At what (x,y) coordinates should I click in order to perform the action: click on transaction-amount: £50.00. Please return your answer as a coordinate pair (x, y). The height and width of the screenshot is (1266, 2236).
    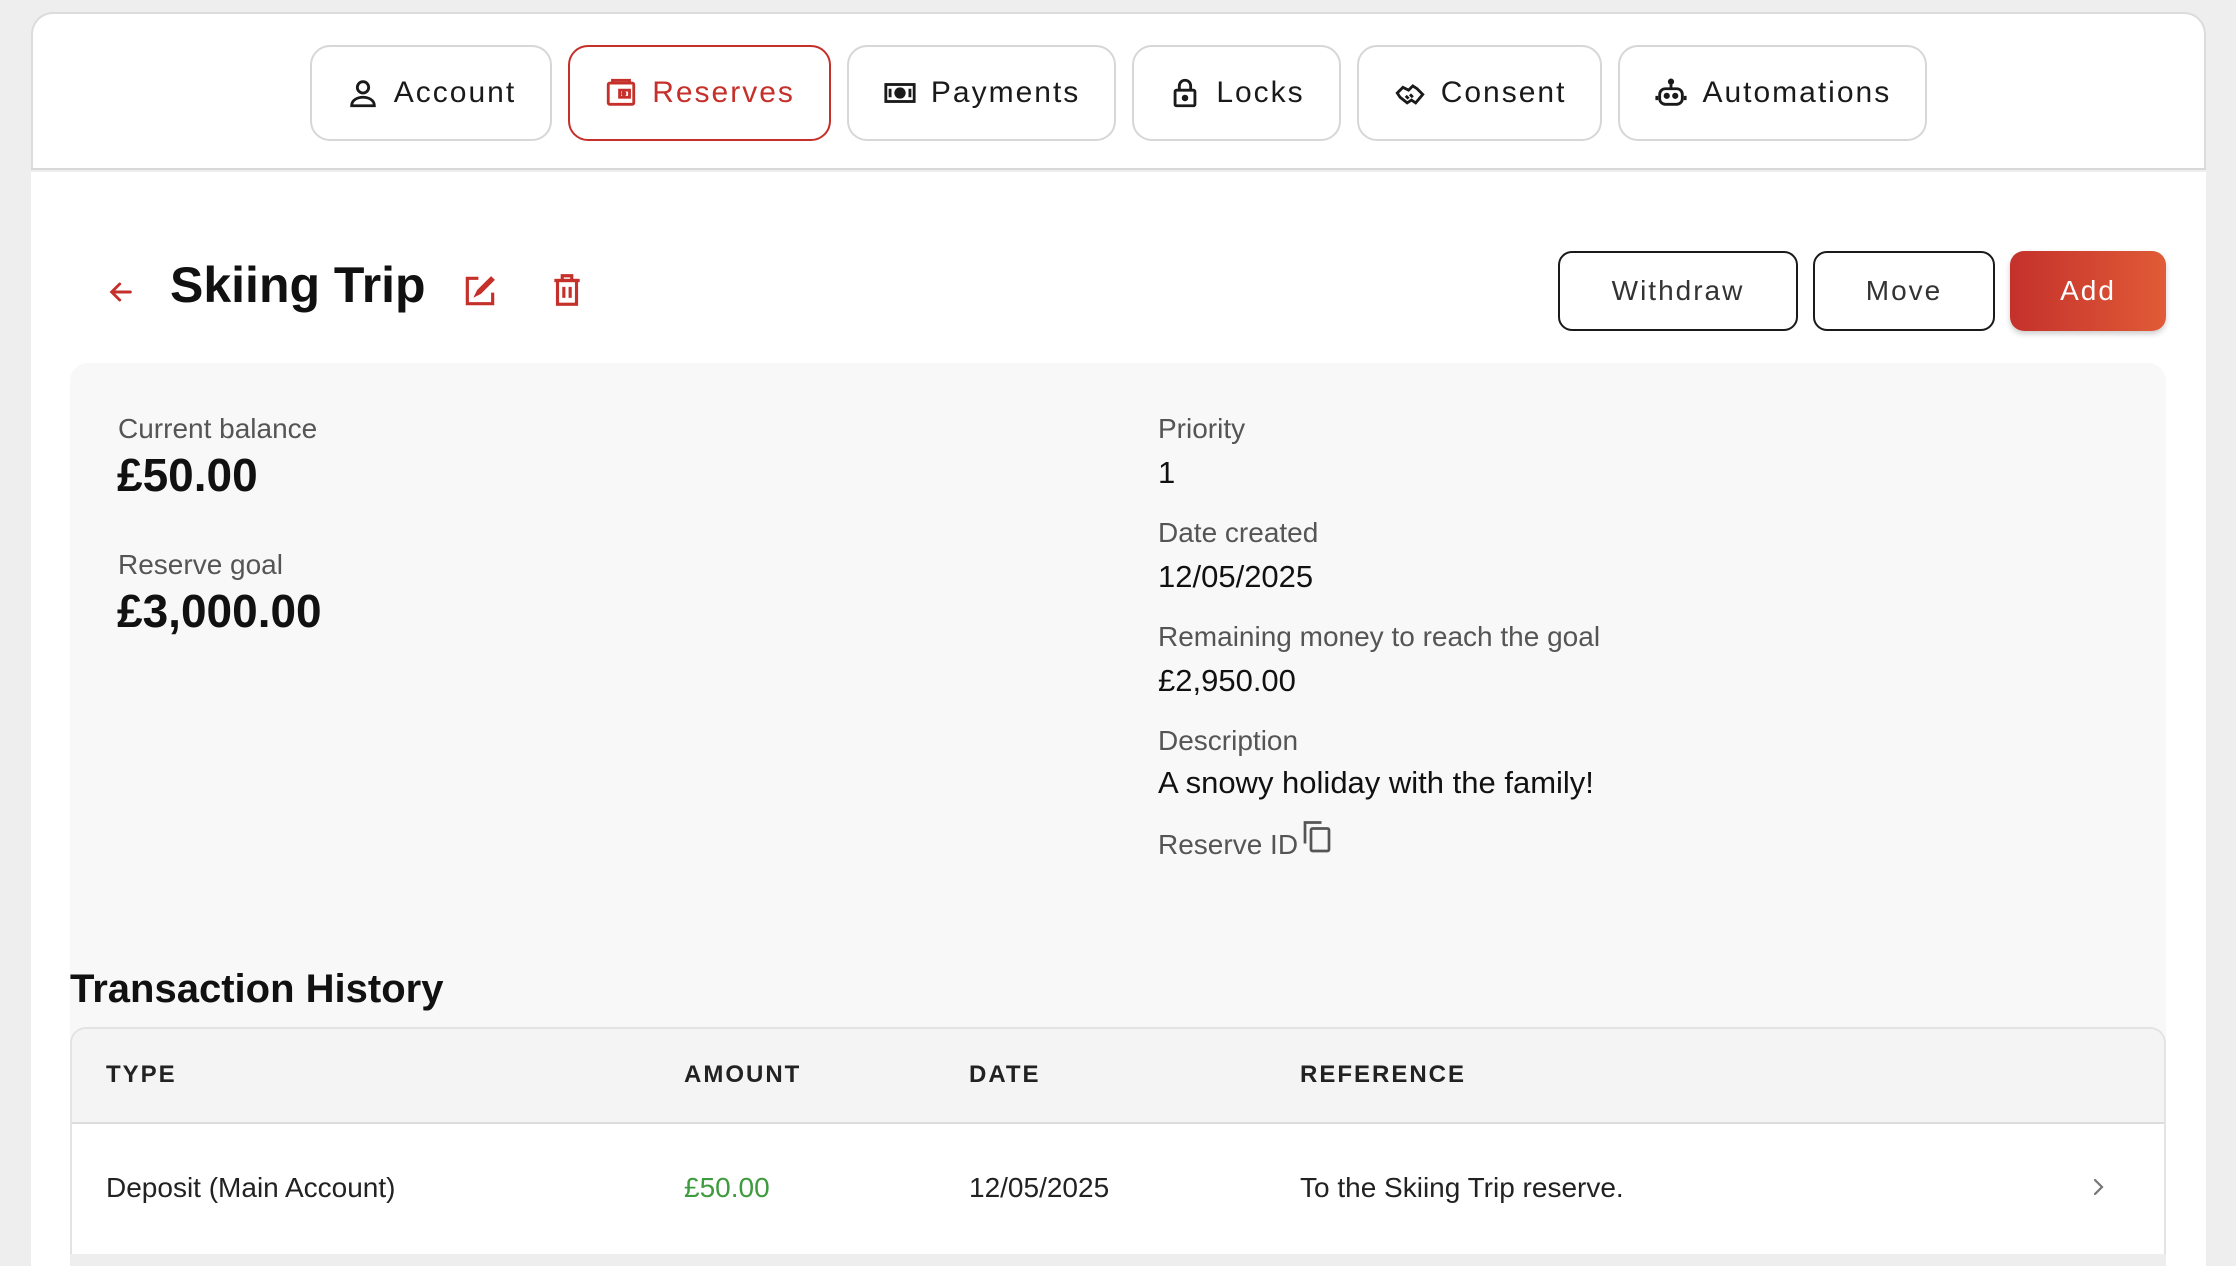
    Looking at the image, I should click on (727, 1187).